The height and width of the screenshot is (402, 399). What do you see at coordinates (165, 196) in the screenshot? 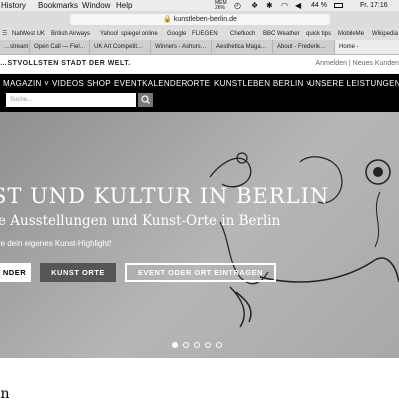
I see `hero-title: ST UND KULTUR IN BERLIN` at bounding box center [165, 196].